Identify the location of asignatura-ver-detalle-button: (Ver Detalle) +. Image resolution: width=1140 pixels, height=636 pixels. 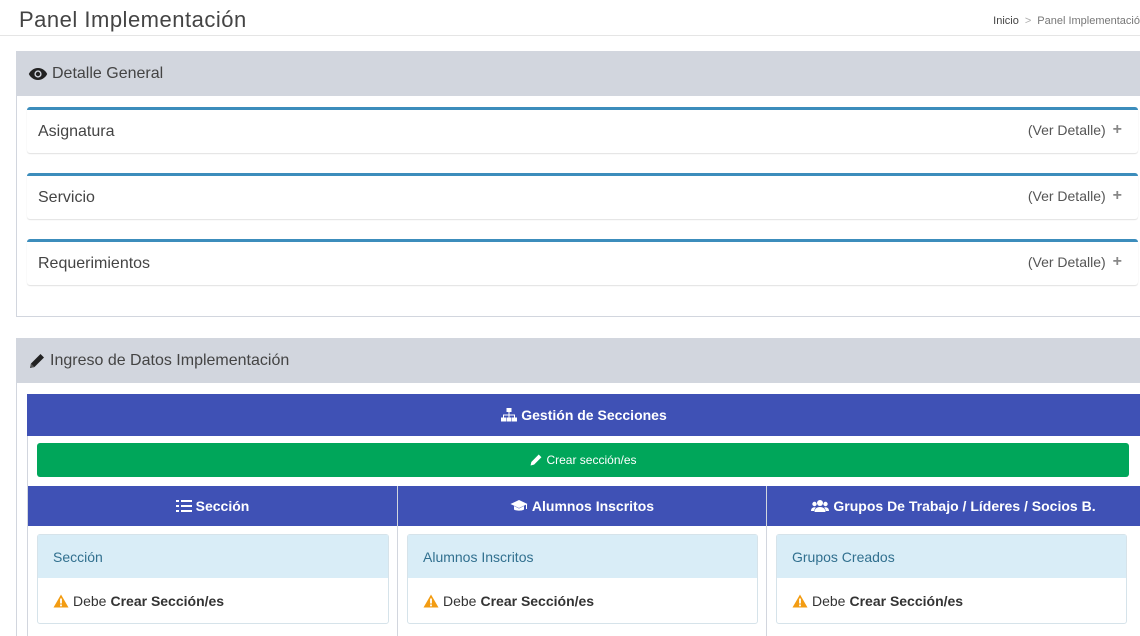
(1075, 130).